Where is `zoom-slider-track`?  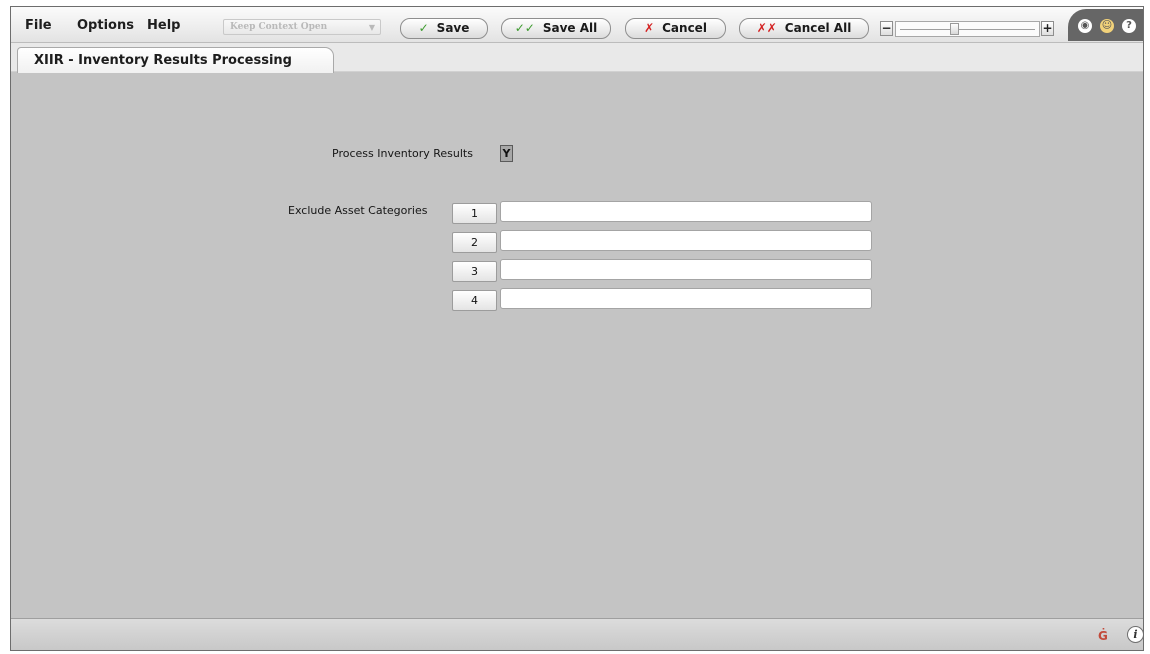
zoom-slider-track is located at coordinates (967, 29).